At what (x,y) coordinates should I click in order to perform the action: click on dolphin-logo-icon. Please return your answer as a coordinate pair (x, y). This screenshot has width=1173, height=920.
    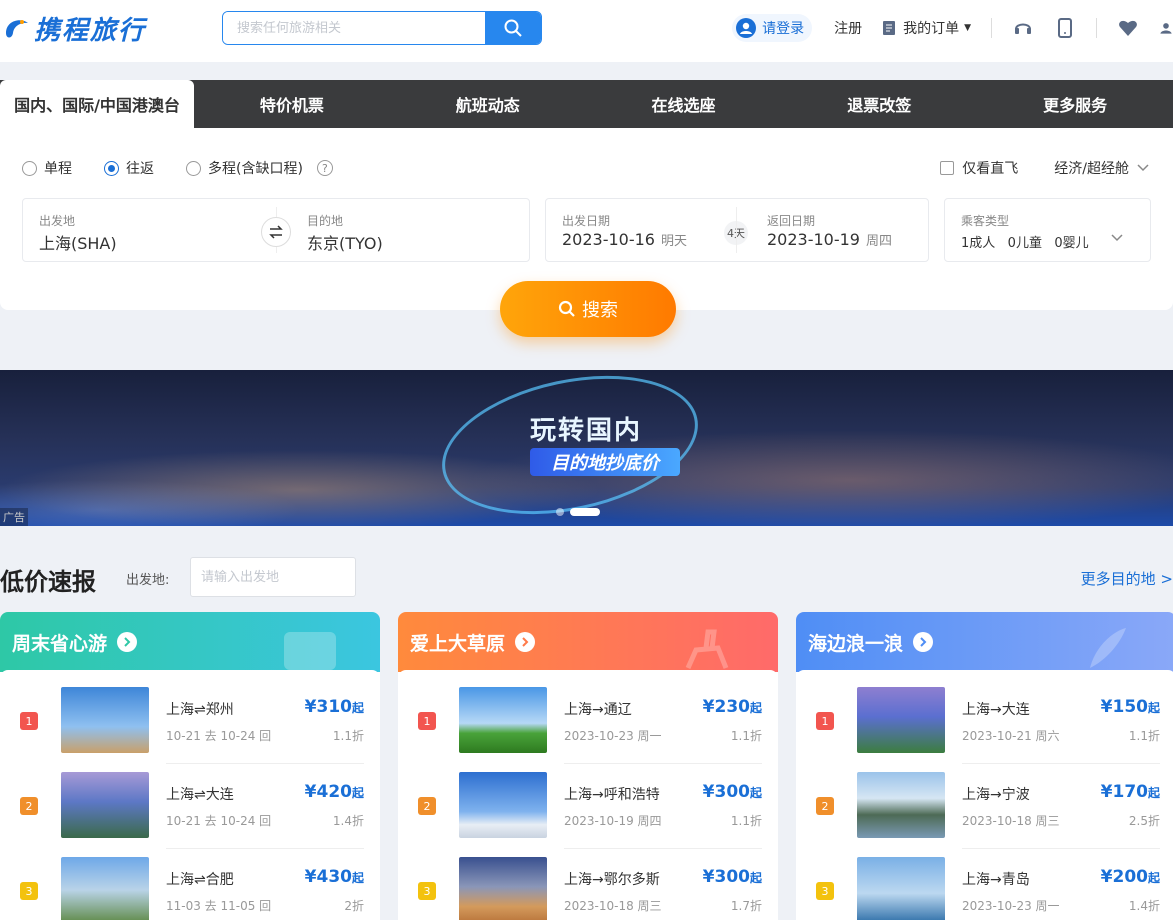
    Looking at the image, I should click on (17, 28).